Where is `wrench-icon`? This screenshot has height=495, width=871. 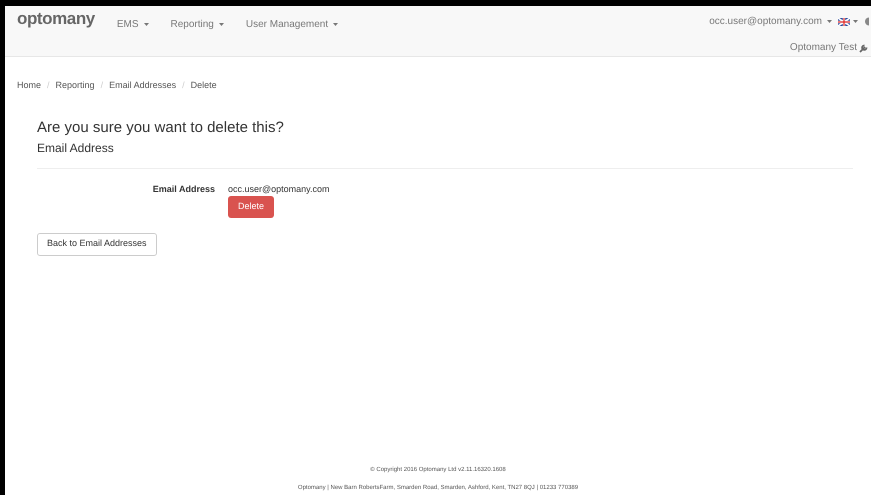 wrench-icon is located at coordinates (864, 47).